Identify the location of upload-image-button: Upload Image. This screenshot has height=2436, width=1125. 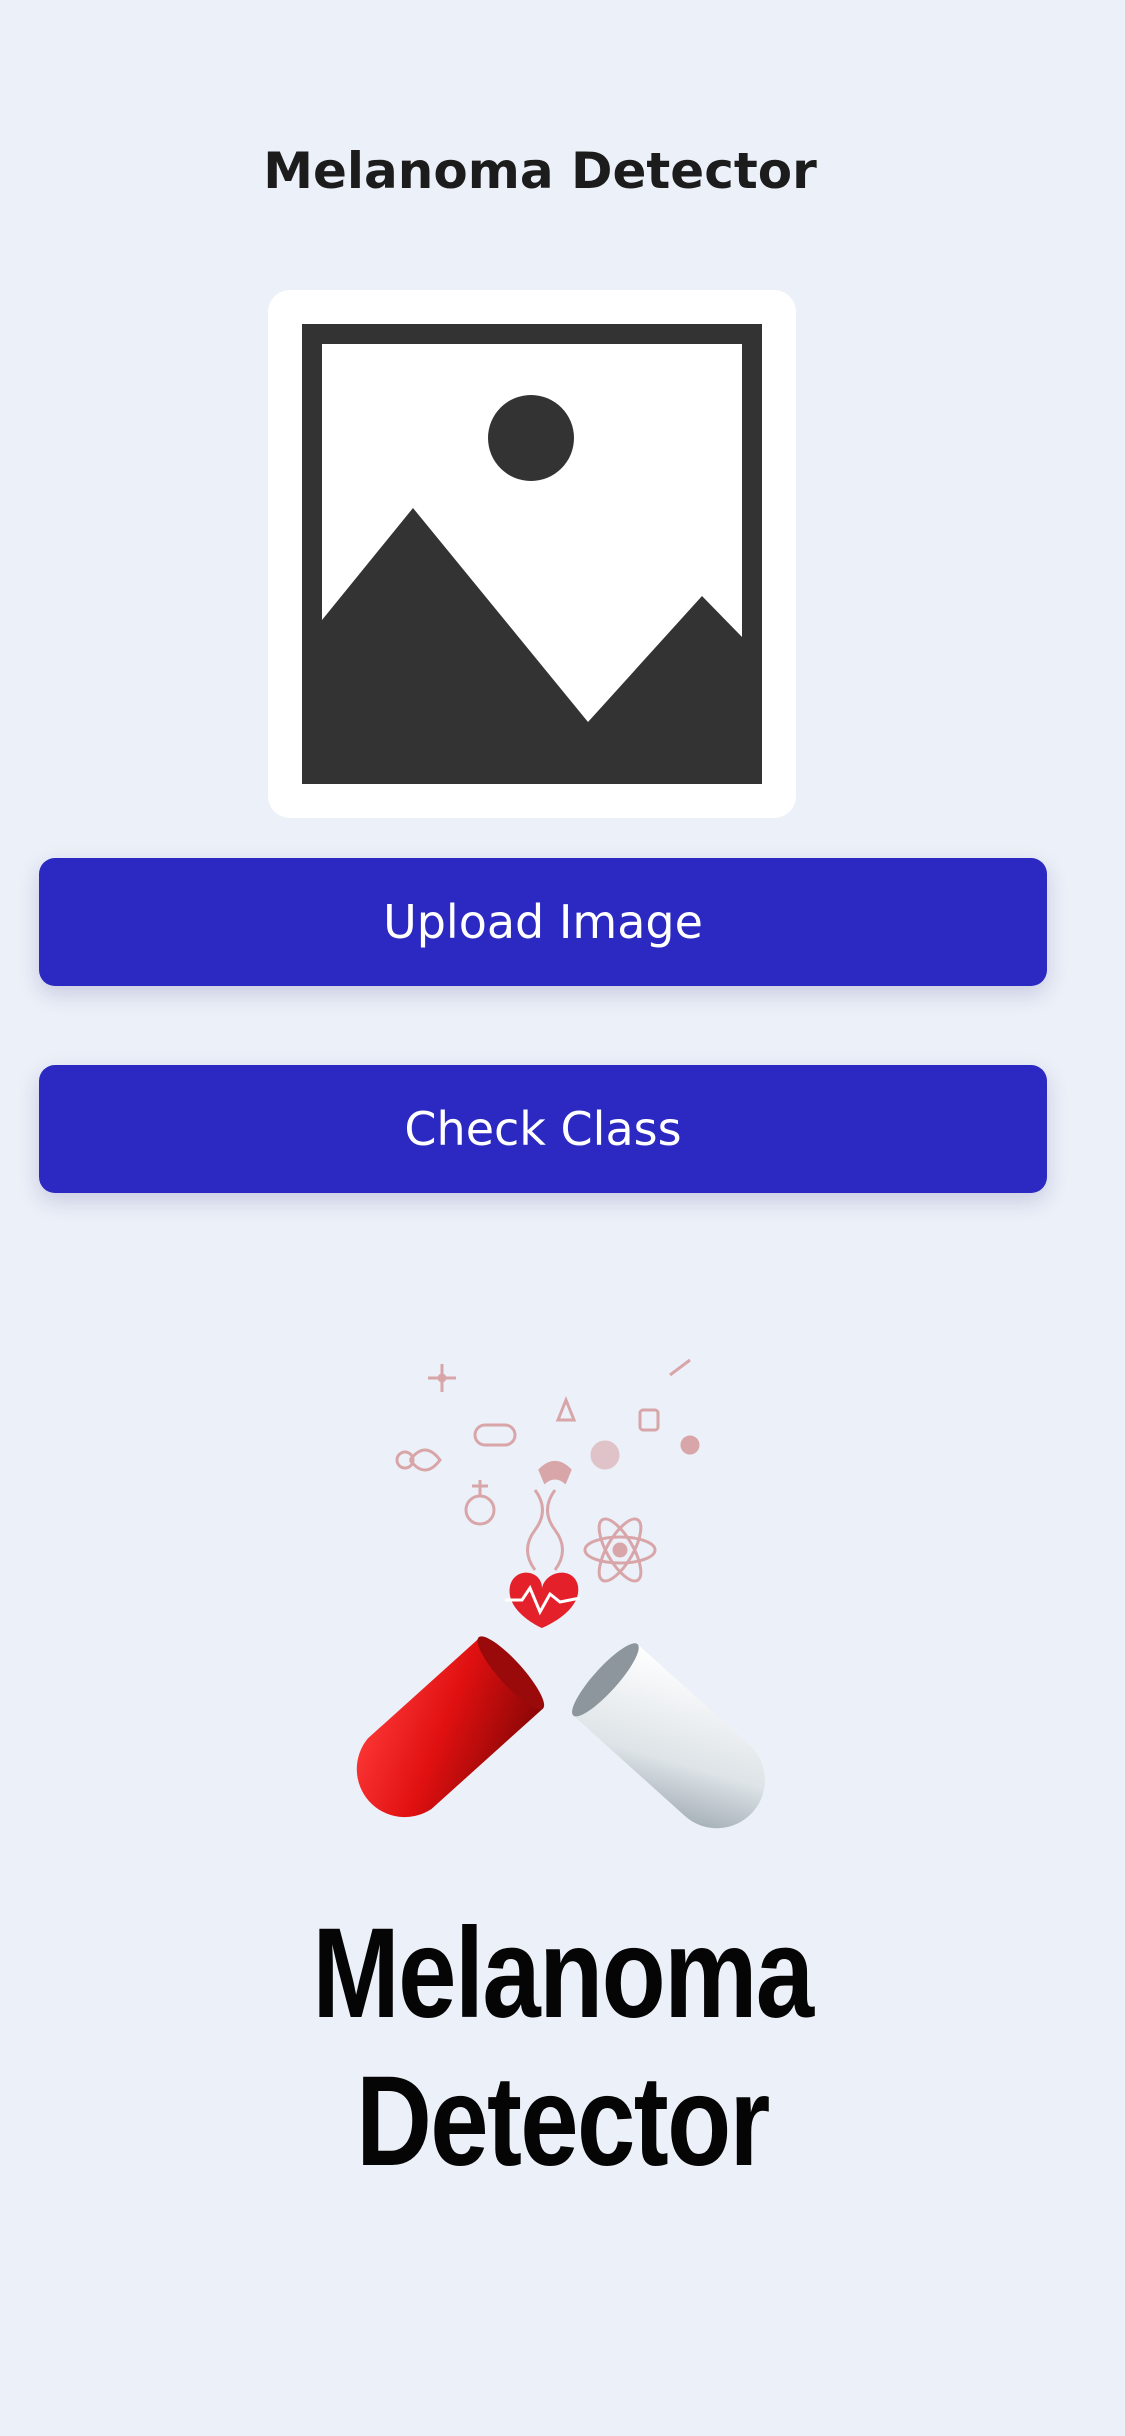
(543, 922).